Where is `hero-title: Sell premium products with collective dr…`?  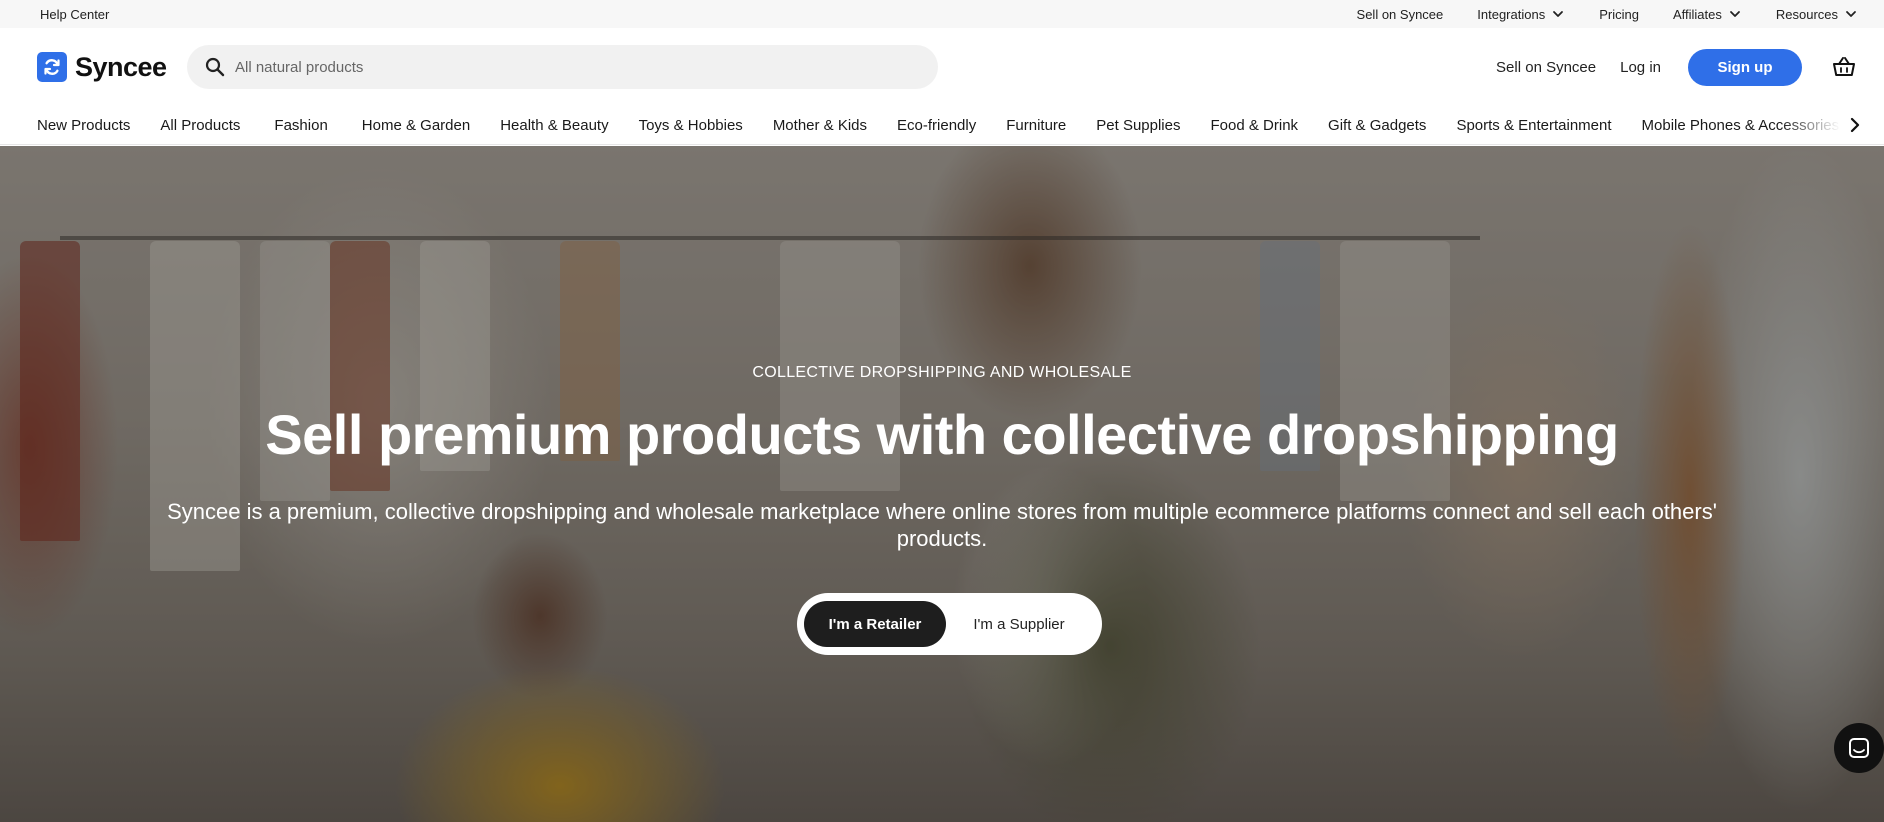
hero-title: Sell premium products with collective dr… is located at coordinates (942, 434).